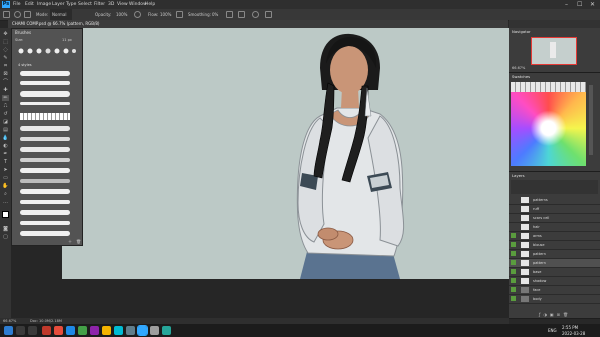 Image resolution: width=600 pixels, height=337 pixels. I want to click on delete-brush-icon: 🗑, so click(78, 241).